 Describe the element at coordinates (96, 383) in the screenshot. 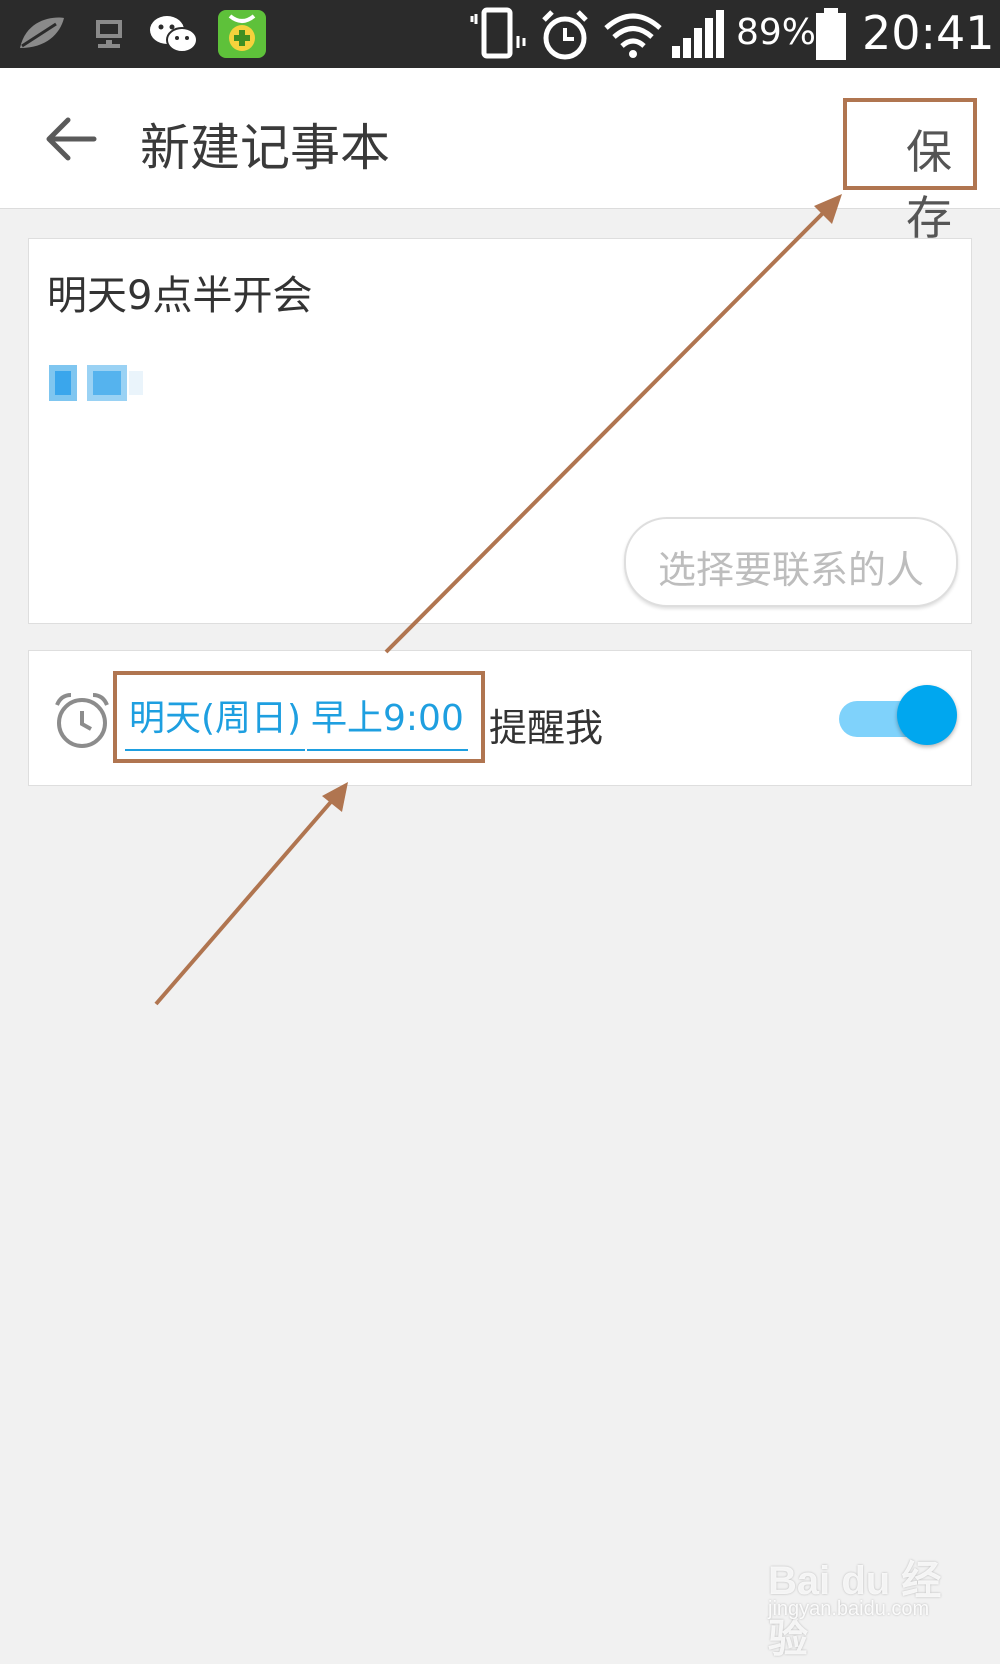

I see `blurred-content` at that location.